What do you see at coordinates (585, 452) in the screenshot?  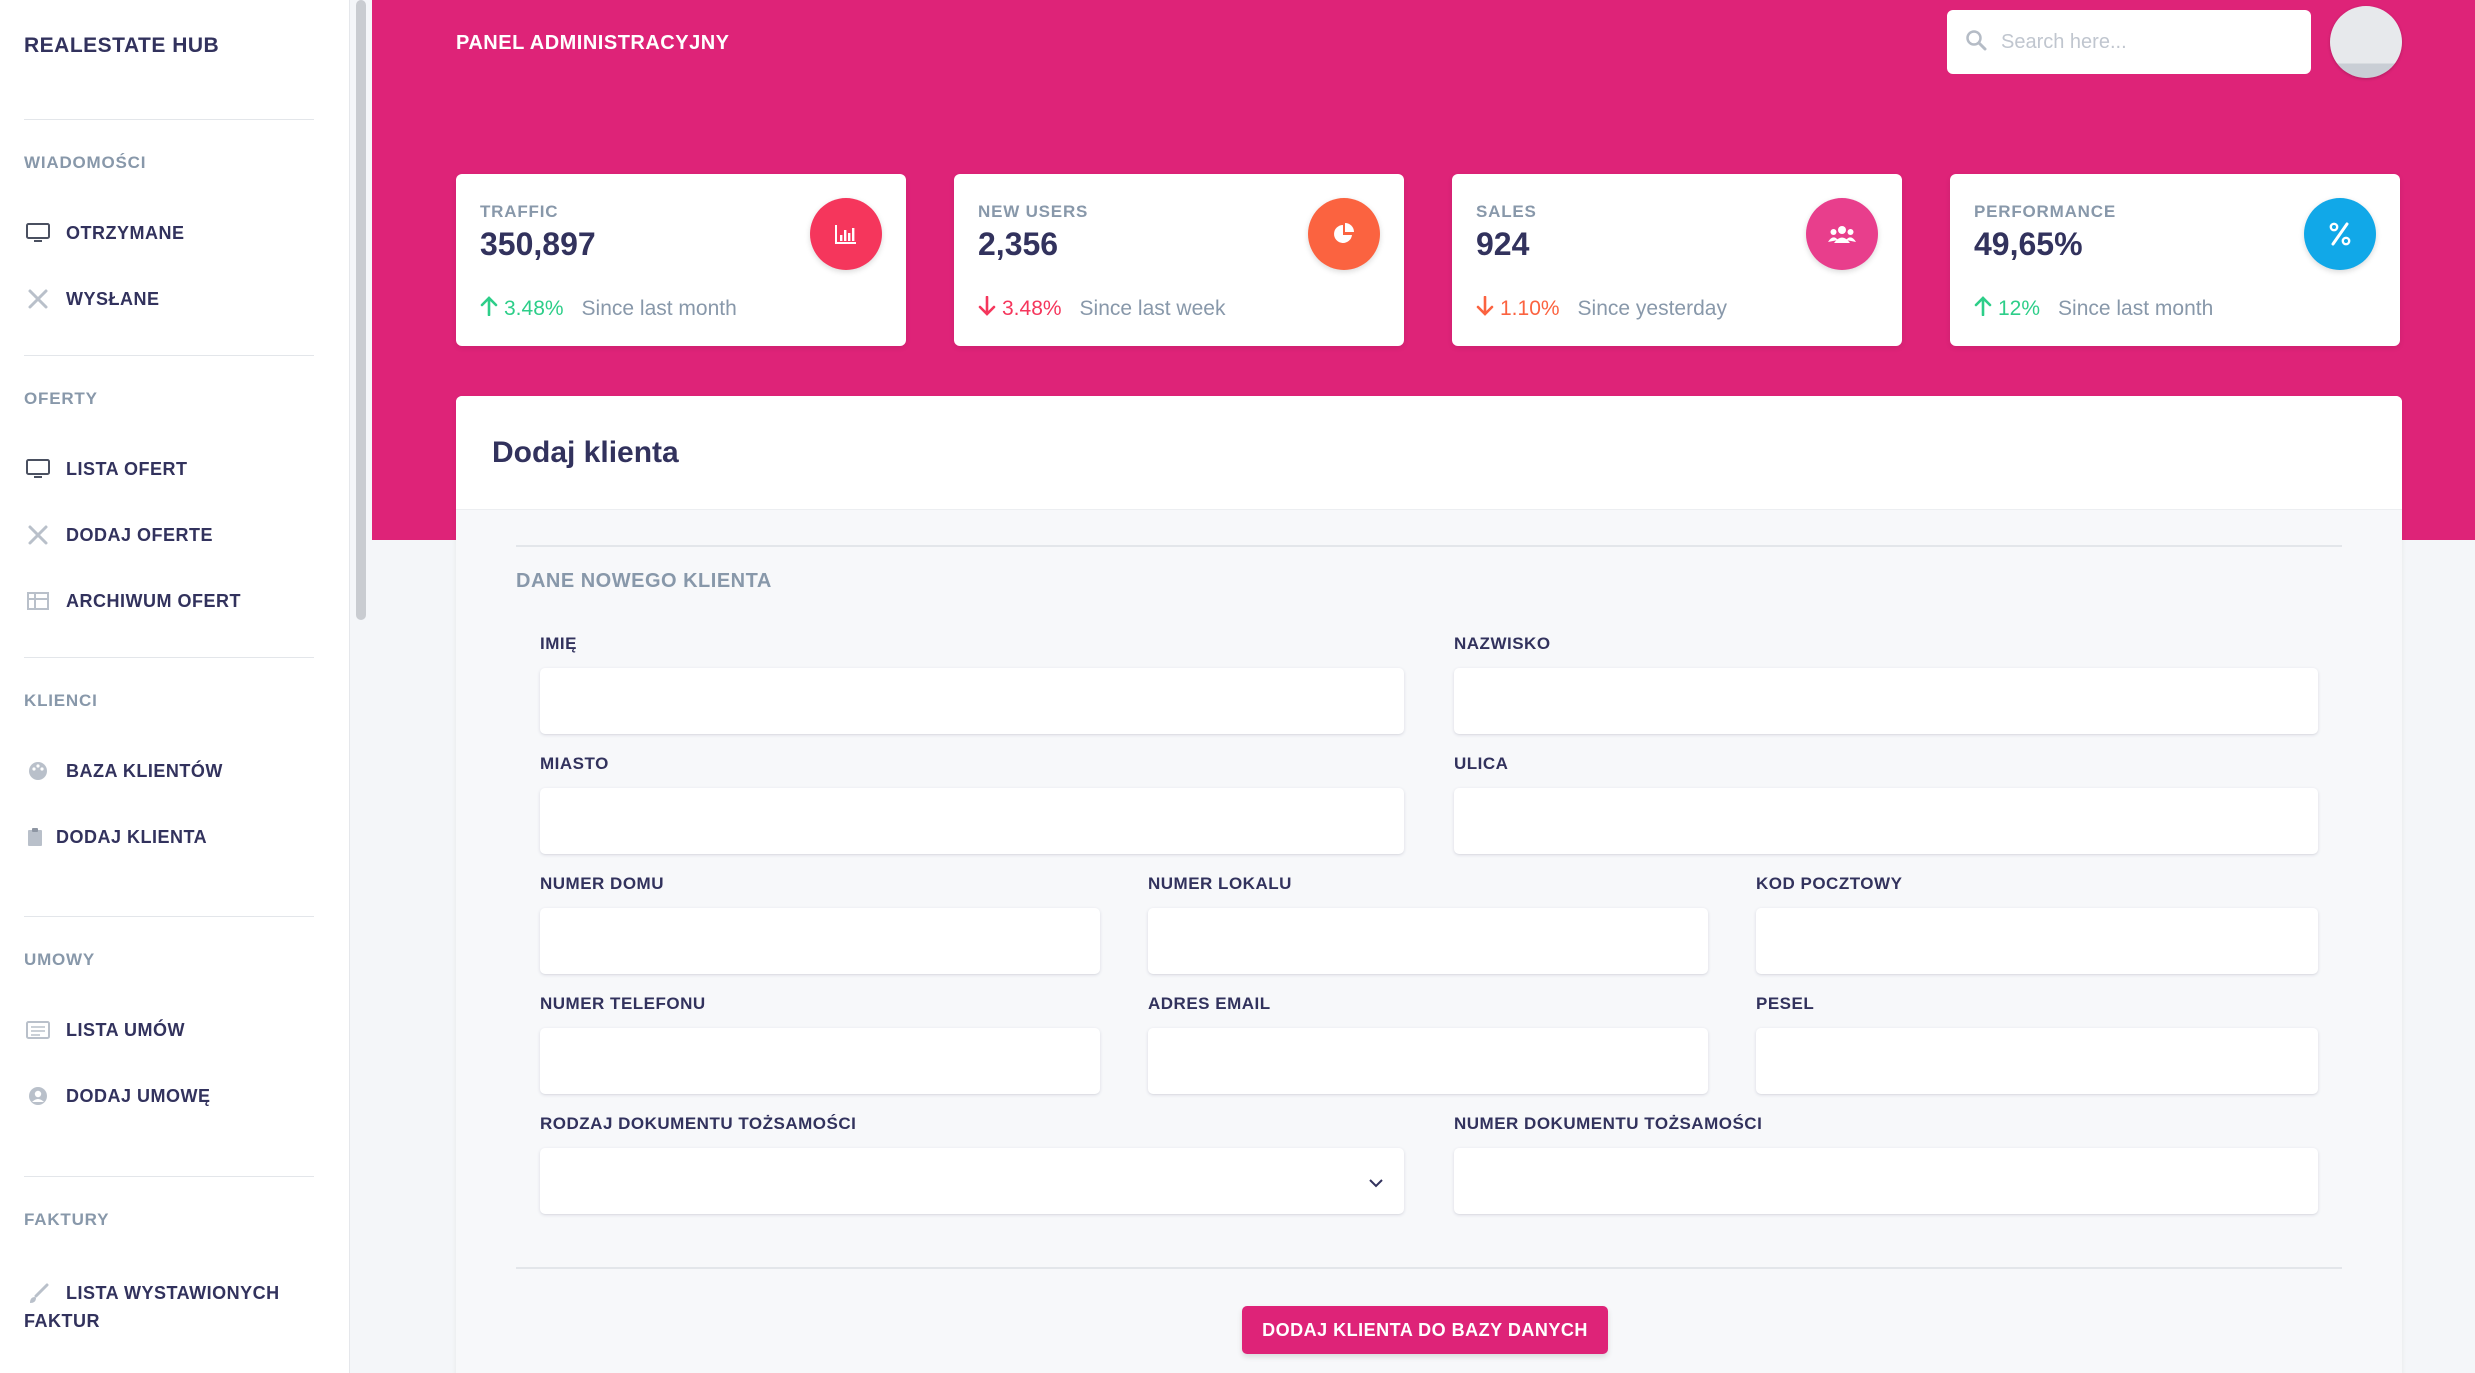 I see `form-title: Dodaj klienta` at bounding box center [585, 452].